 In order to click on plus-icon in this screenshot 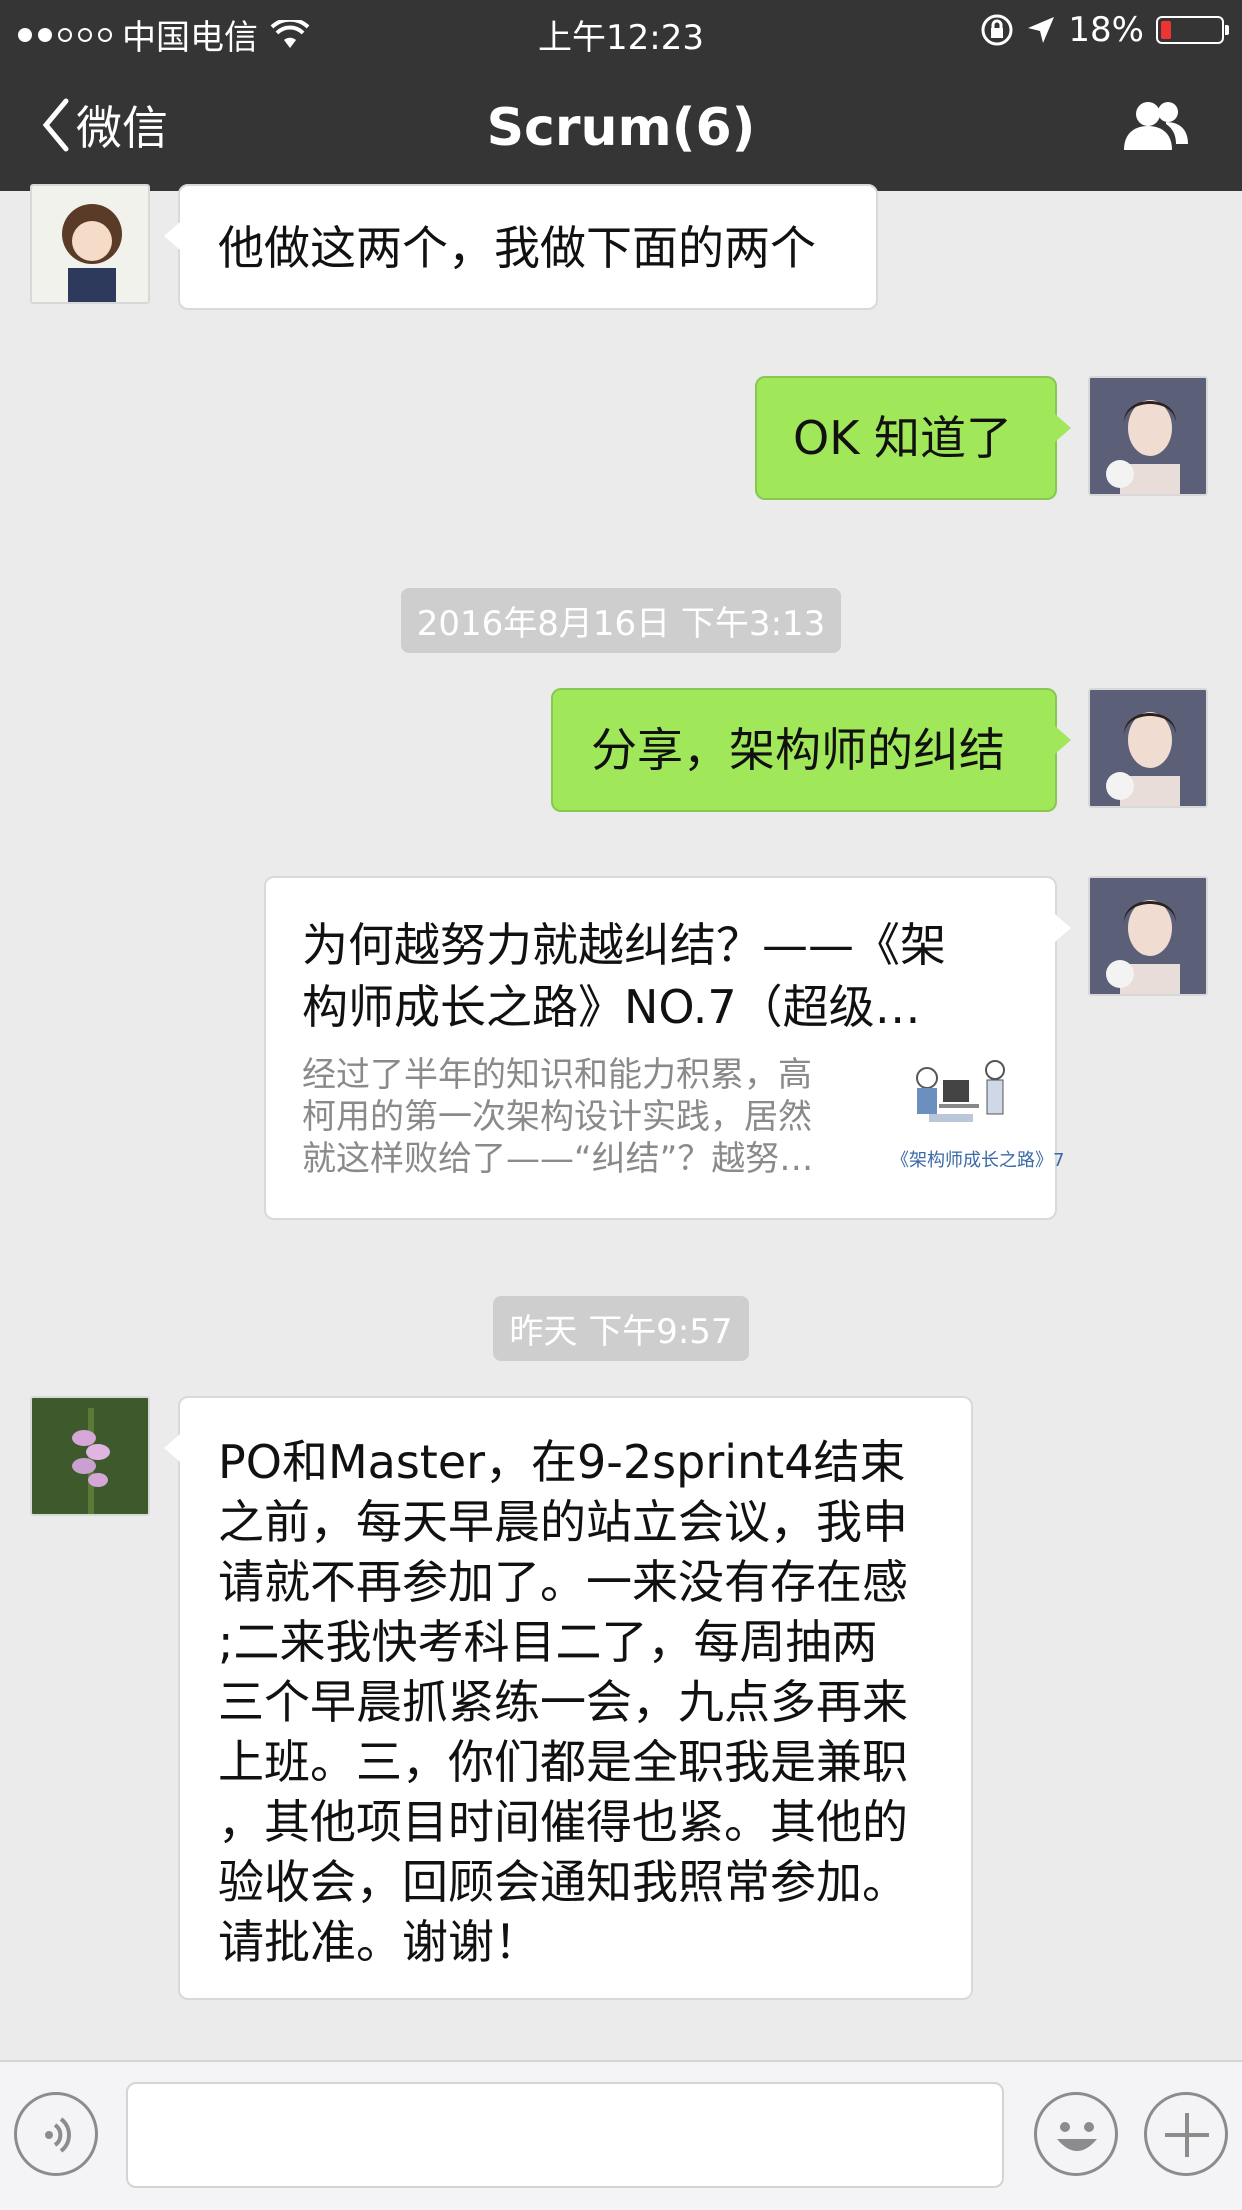, I will do `click(1187, 2135)`.